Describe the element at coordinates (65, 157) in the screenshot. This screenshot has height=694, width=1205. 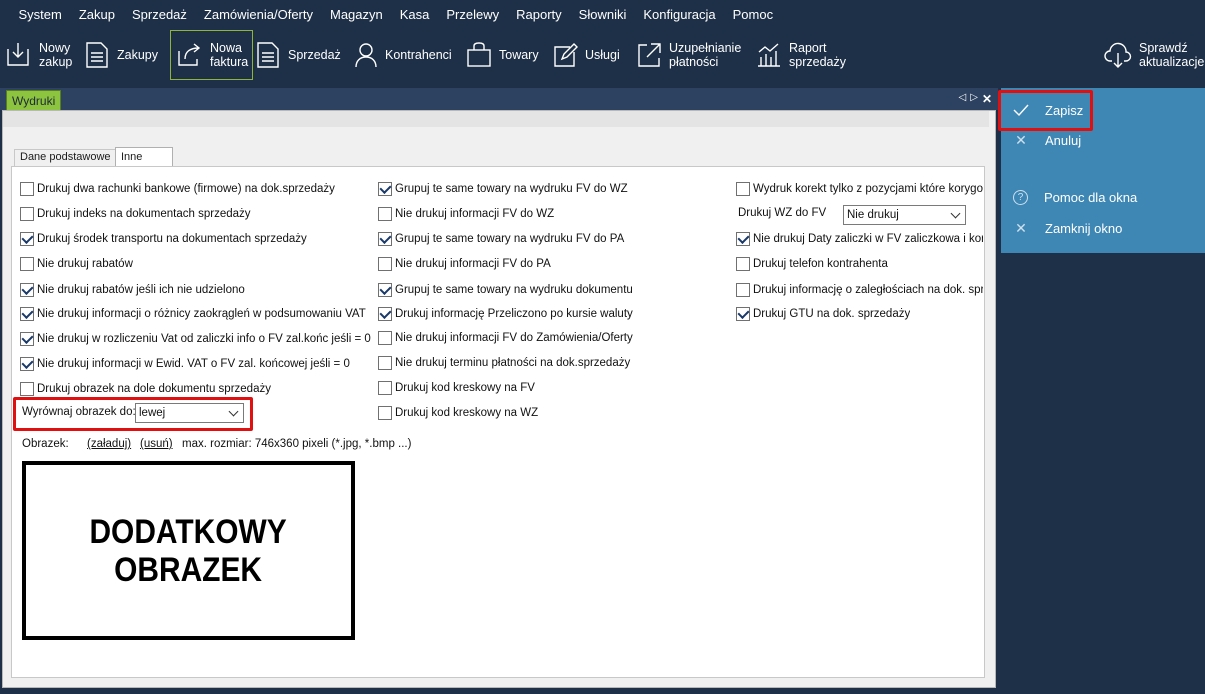
I see `tab-dane-podstawowe: Dane podstawowe` at that location.